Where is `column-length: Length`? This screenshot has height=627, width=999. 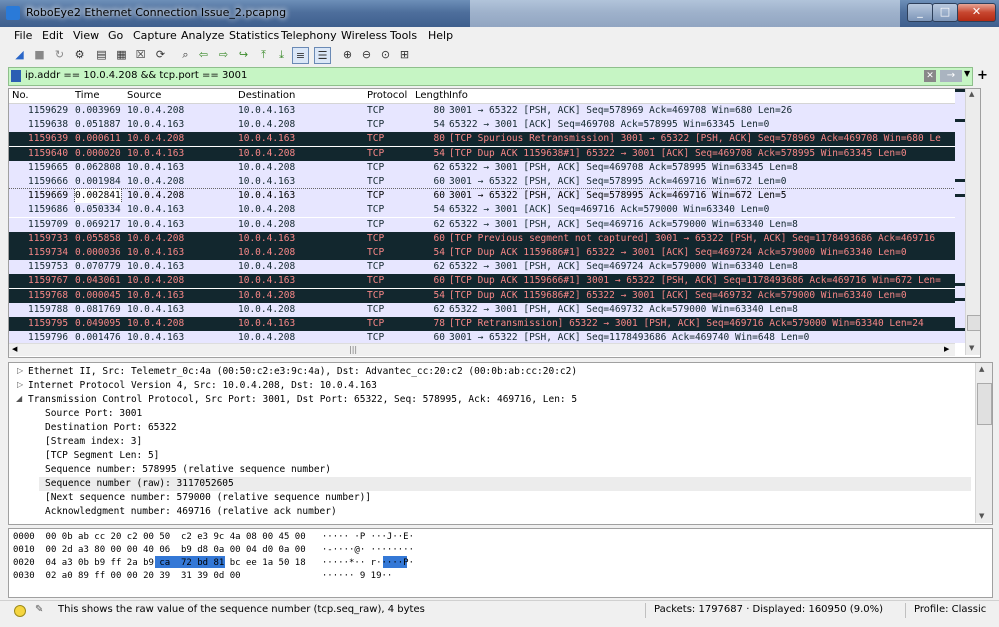
column-length: Length is located at coordinates (432, 95).